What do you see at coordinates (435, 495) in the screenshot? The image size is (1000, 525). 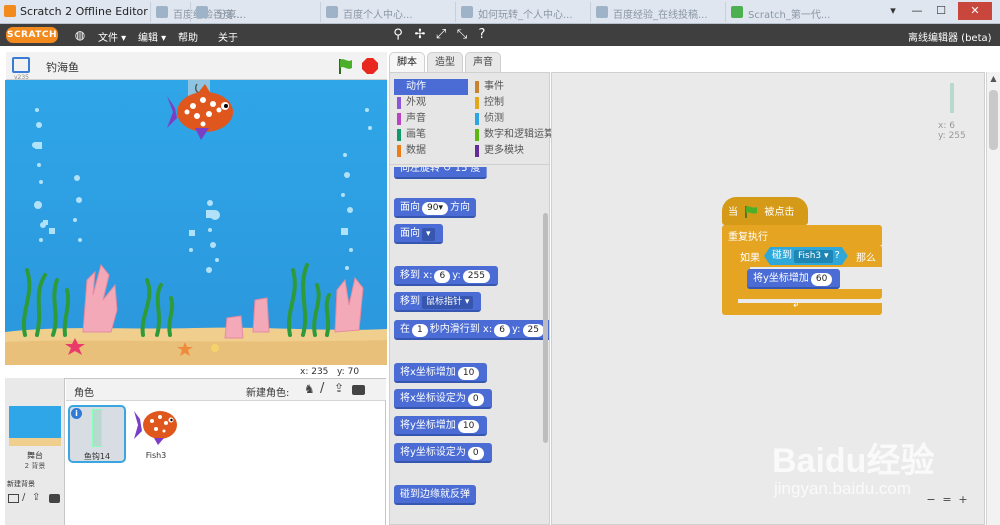 I see `block-bounce: 碰到边缘就反弹` at bounding box center [435, 495].